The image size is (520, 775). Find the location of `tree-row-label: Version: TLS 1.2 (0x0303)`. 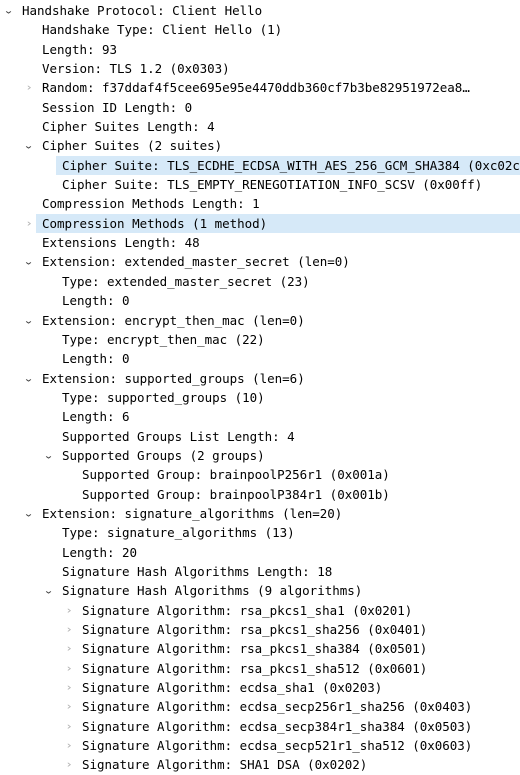

tree-row-label: Version: TLS 1.2 (0x0303) is located at coordinates (136, 69).